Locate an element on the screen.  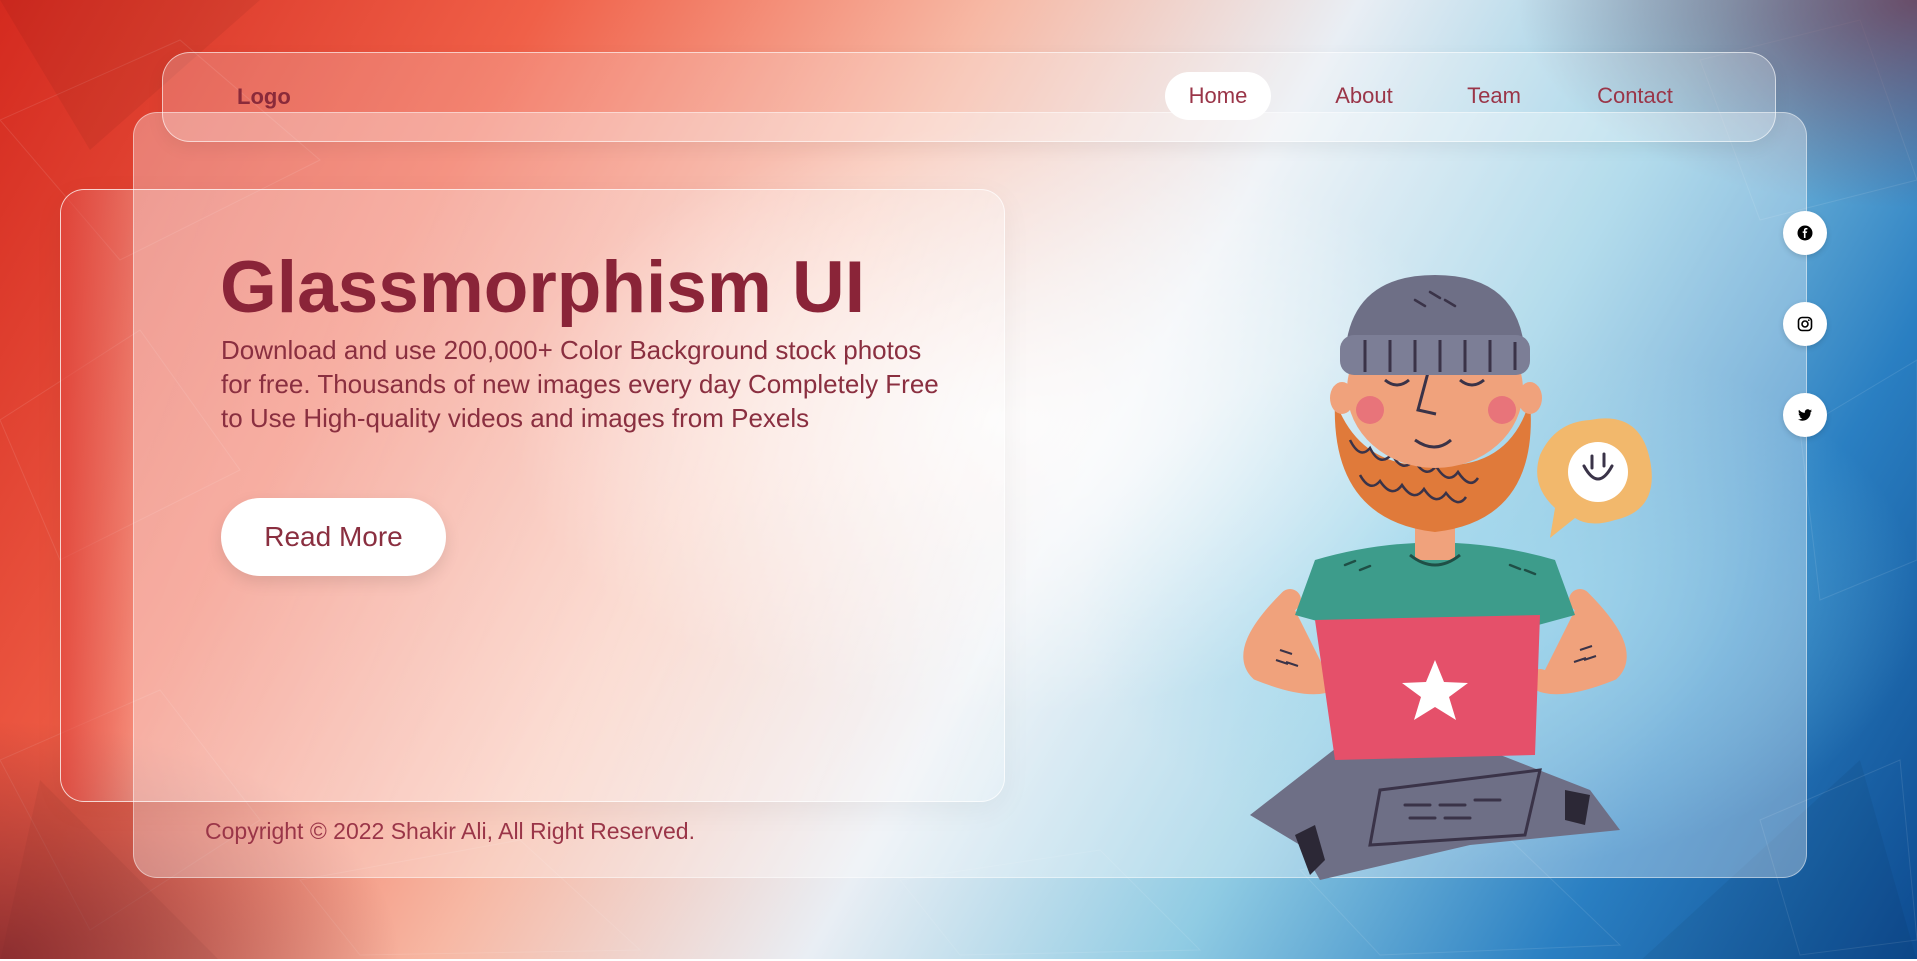
hero-title: Glassmorphism UI is located at coordinates (543, 287).